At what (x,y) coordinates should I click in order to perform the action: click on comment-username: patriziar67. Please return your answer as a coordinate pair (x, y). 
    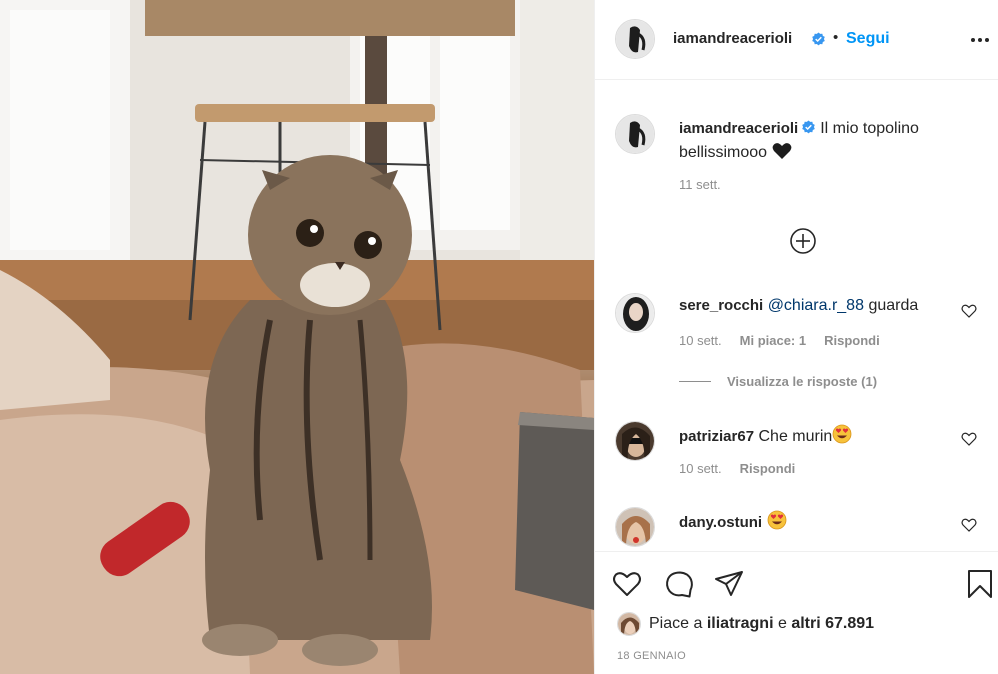
    Looking at the image, I should click on (716, 436).